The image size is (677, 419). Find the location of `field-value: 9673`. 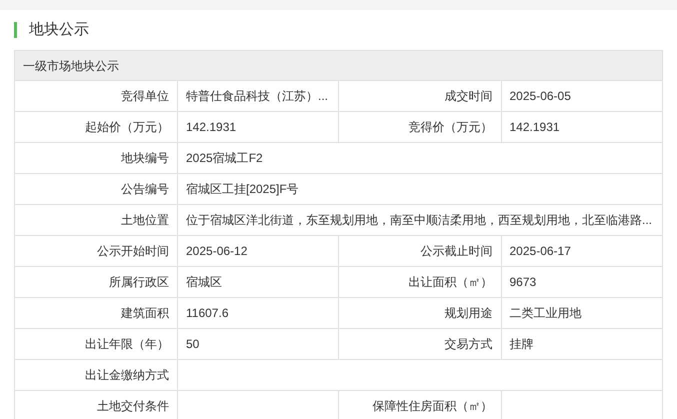

field-value: 9673 is located at coordinates (523, 282).